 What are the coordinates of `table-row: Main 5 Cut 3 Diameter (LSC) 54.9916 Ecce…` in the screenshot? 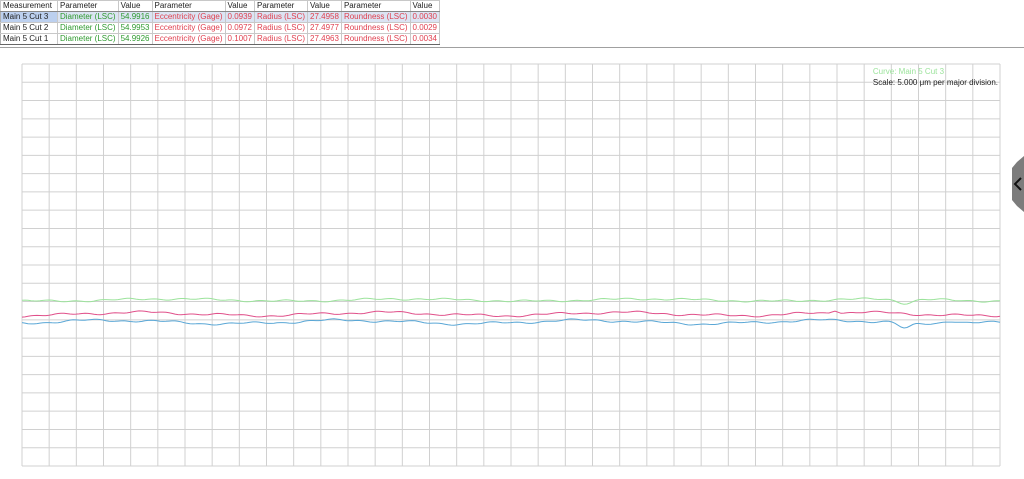 It's located at (220, 17).